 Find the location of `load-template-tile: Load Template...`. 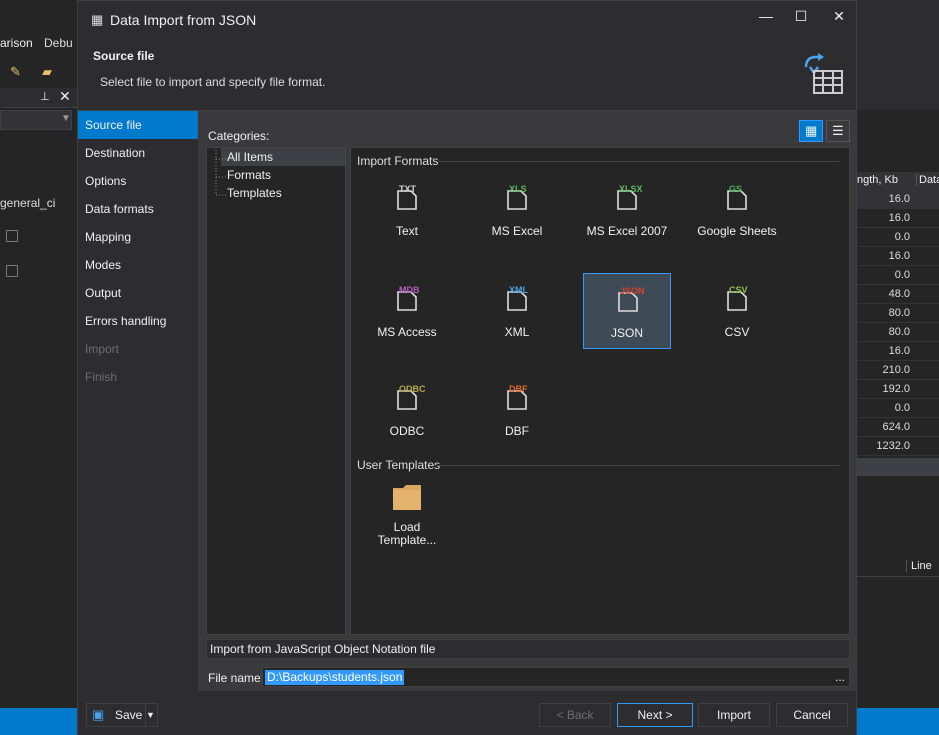

load-template-tile: Load Template... is located at coordinates (407, 520).